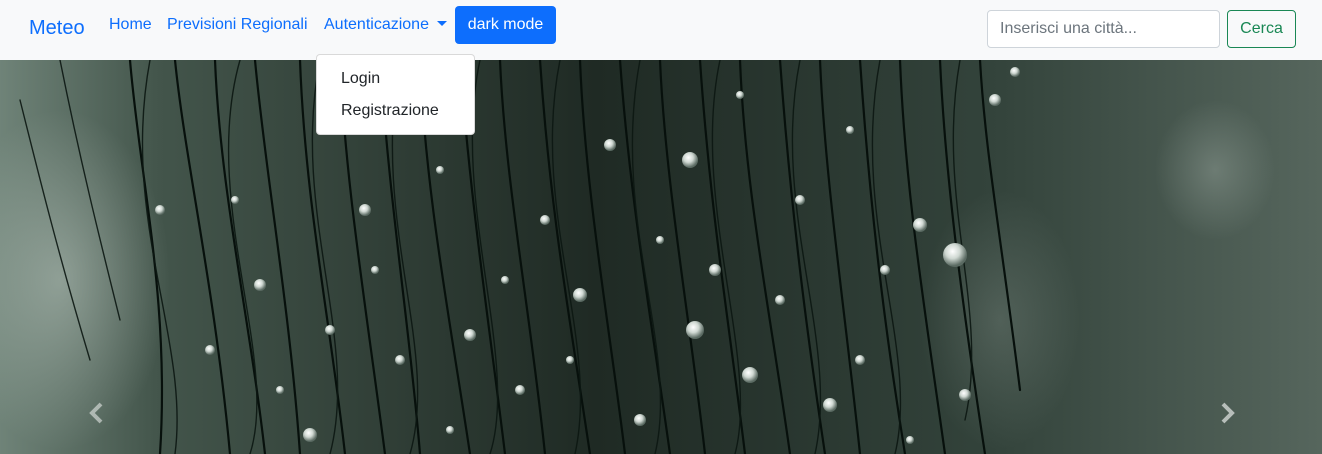 The height and width of the screenshot is (454, 1322). What do you see at coordinates (1261, 29) in the screenshot?
I see `search-button: Cerca` at bounding box center [1261, 29].